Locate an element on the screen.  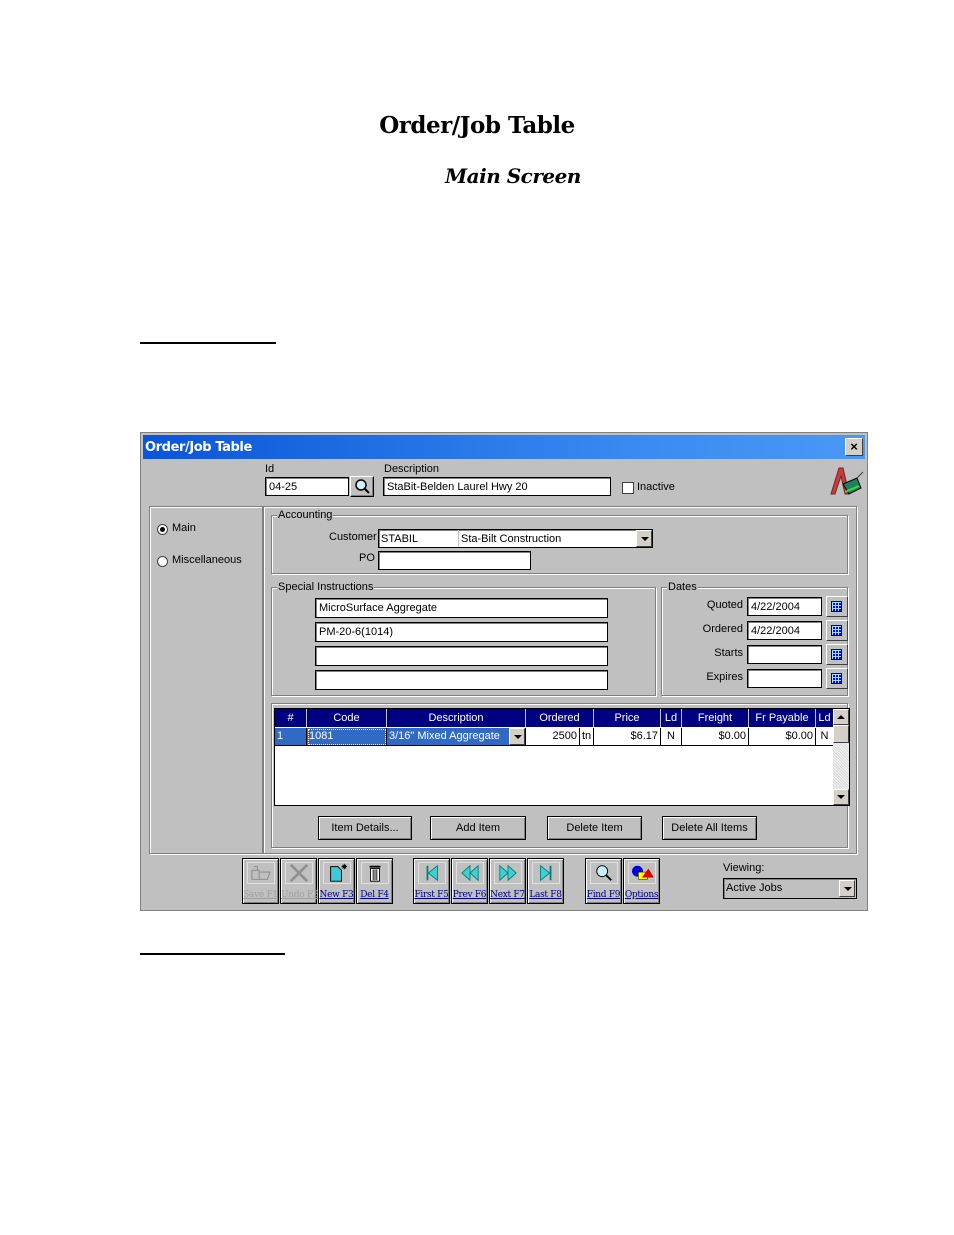
window-title: Order/Job Table is located at coordinates (198, 447).